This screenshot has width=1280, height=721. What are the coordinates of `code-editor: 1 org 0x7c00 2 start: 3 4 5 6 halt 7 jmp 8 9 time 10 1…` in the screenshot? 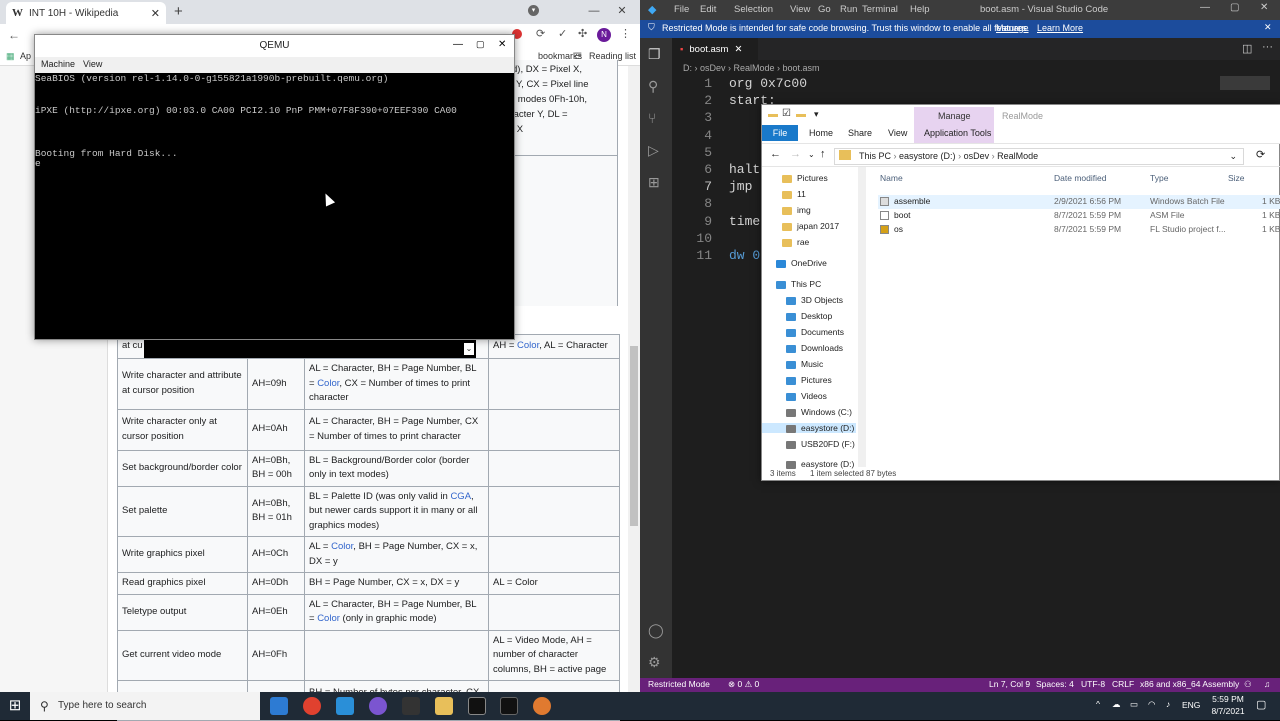 It's located at (739, 176).